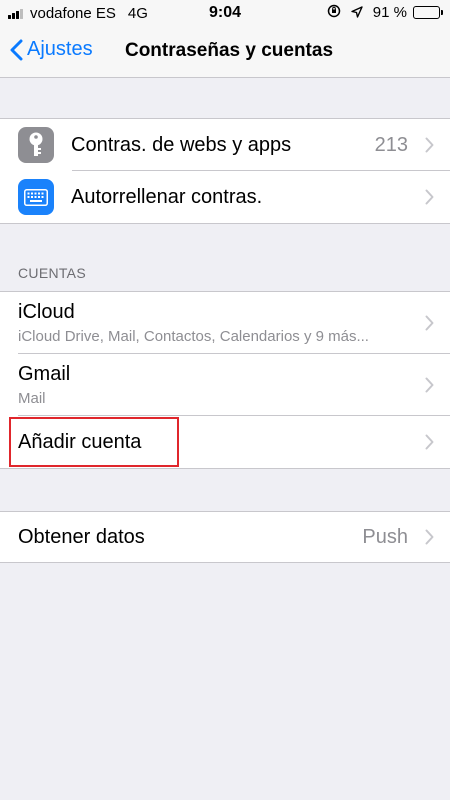 The height and width of the screenshot is (800, 450). What do you see at coordinates (389, 12) in the screenshot?
I see `battery-percent: 91 %` at bounding box center [389, 12].